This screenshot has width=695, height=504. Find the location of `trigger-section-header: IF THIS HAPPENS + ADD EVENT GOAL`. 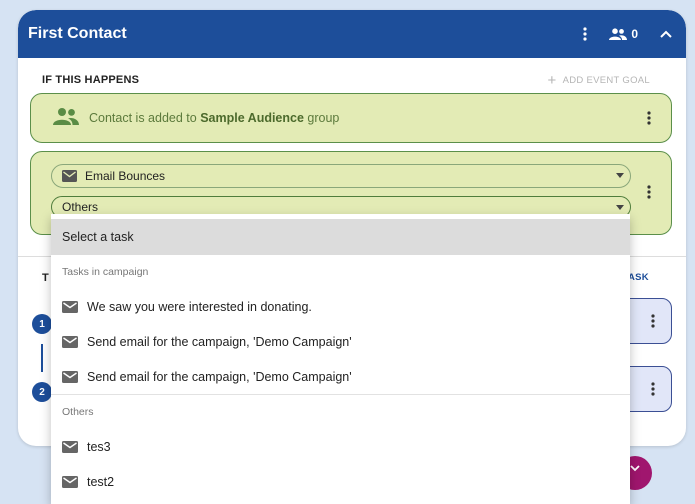

trigger-section-header: IF THIS HAPPENS + ADD EVENT GOAL is located at coordinates (346, 80).